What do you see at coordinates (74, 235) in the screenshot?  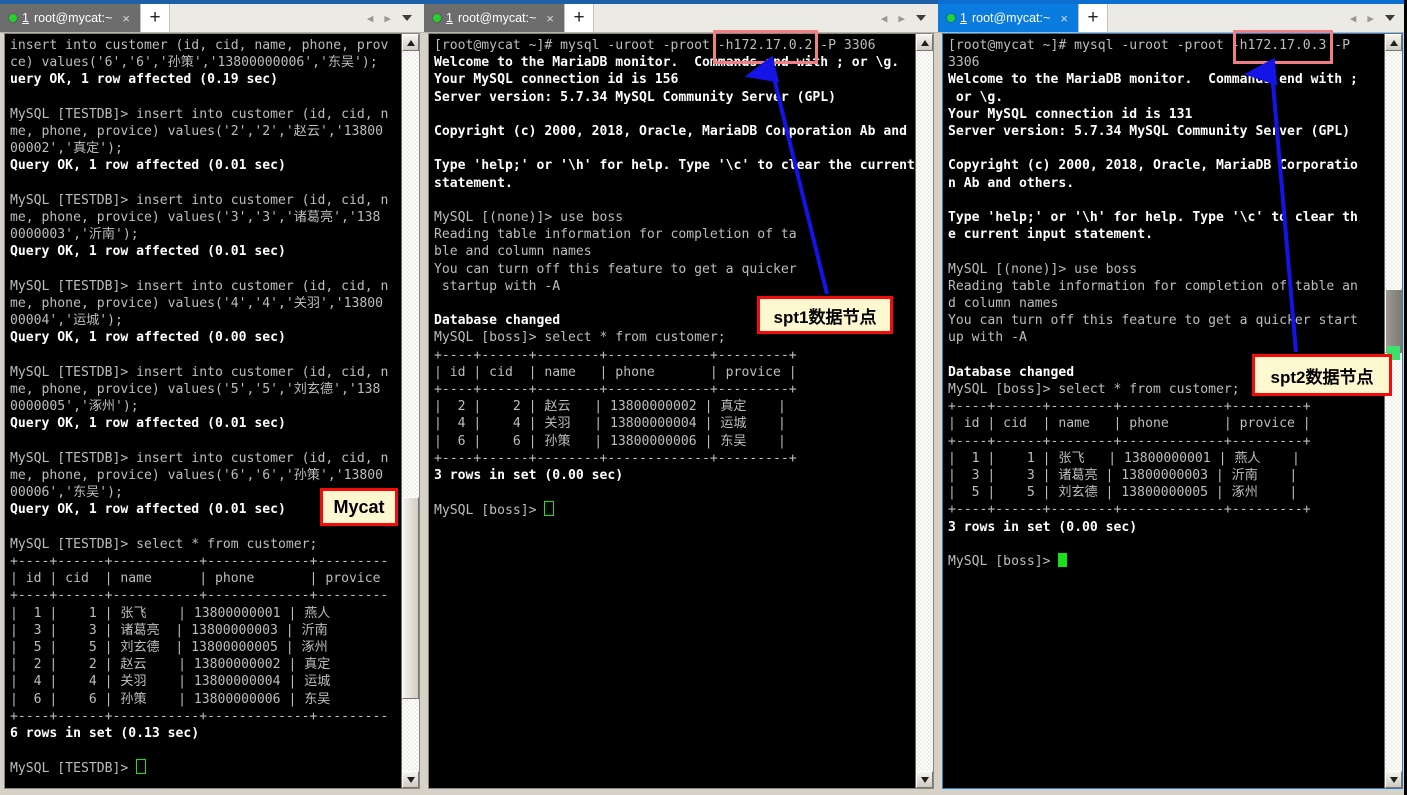 I see `terminal-line: 0000003','沂南');` at bounding box center [74, 235].